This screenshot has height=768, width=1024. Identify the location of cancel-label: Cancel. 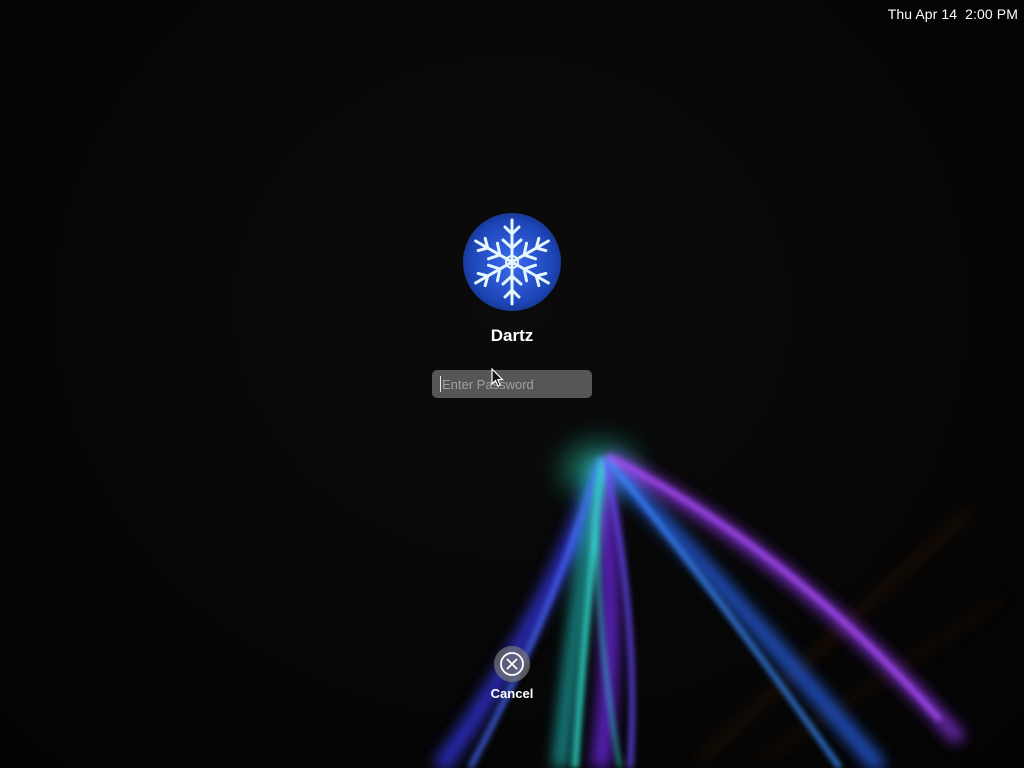
(512, 693).